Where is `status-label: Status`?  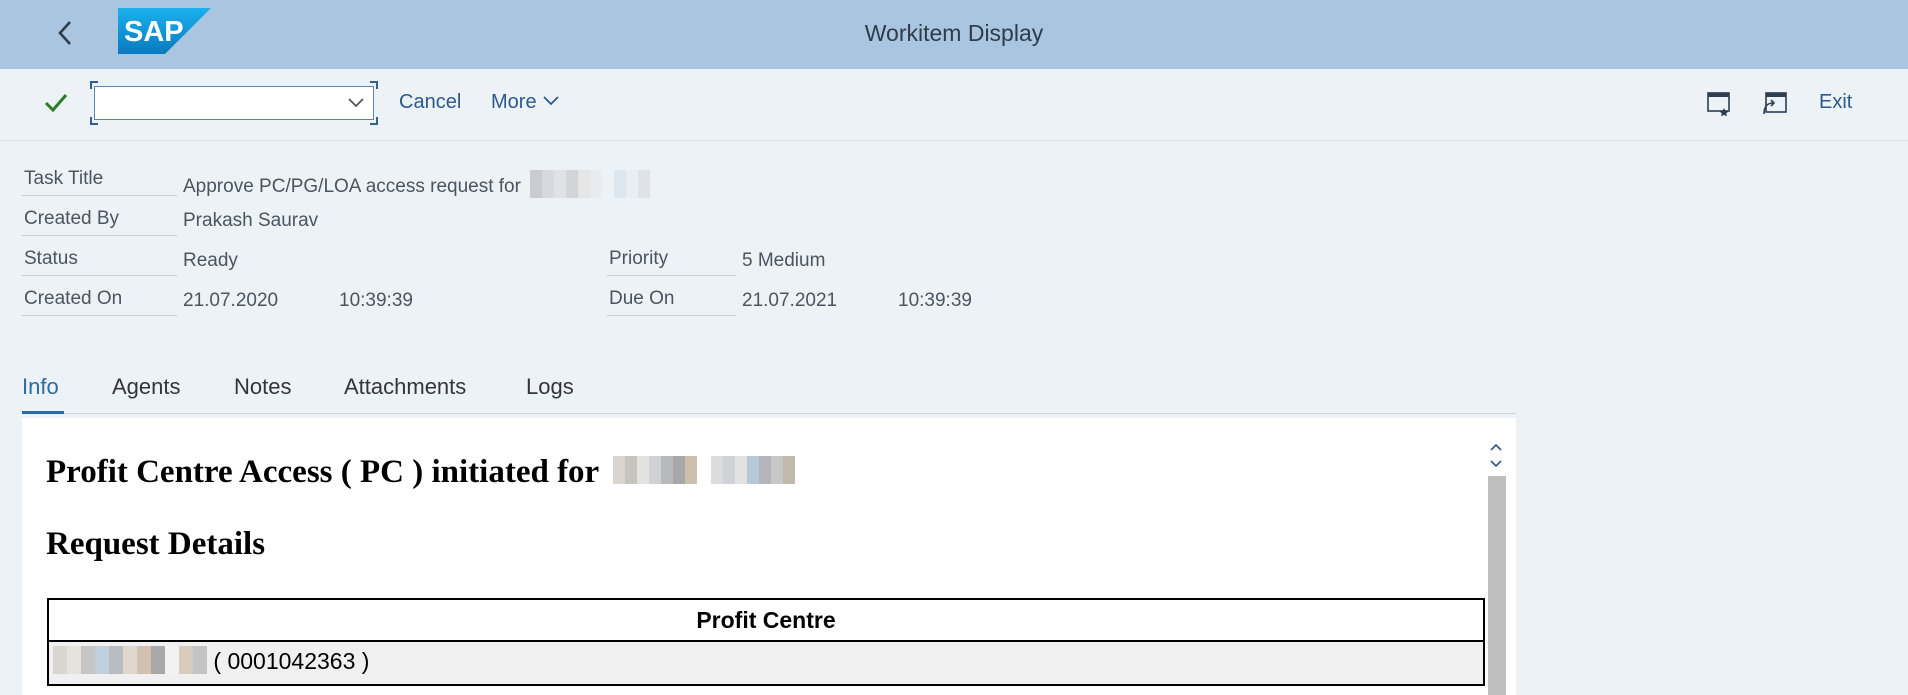 status-label: Status is located at coordinates (99, 262).